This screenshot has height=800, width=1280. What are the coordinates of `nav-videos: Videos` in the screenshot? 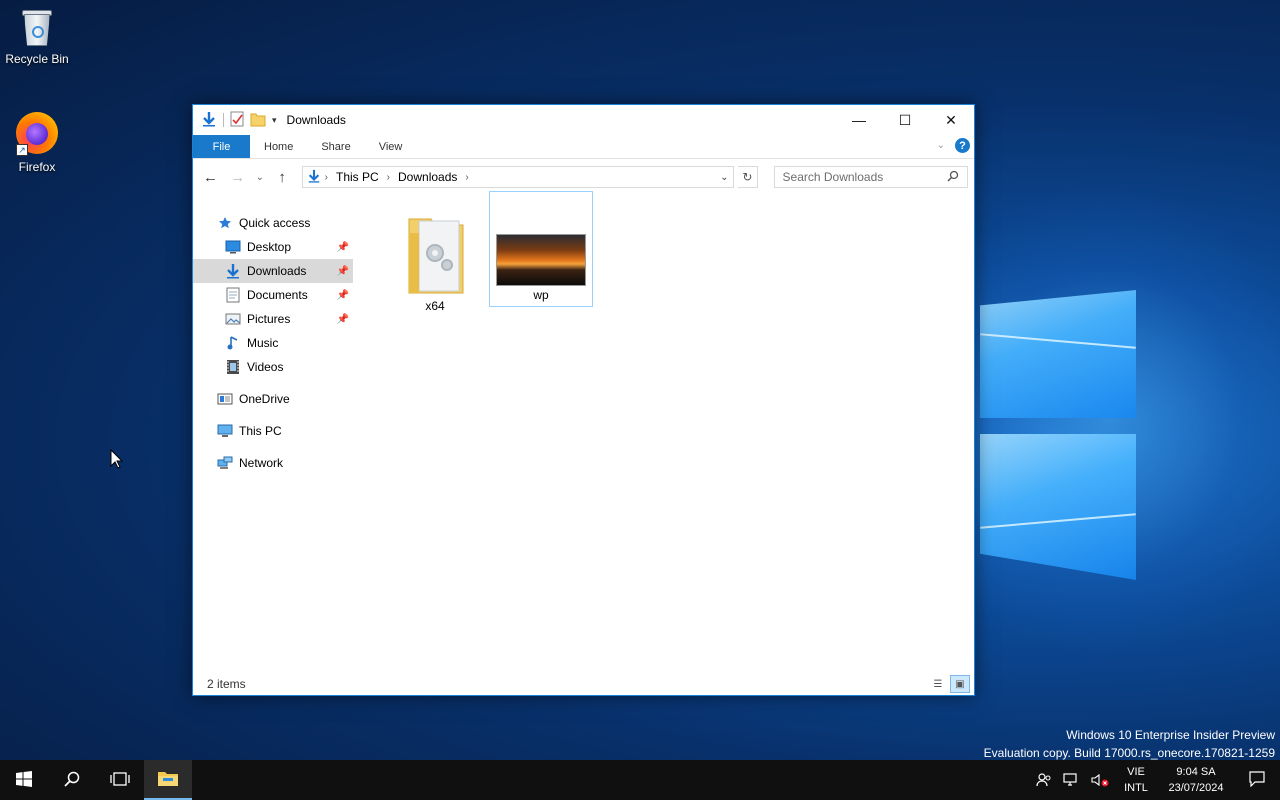 It's located at (273, 367).